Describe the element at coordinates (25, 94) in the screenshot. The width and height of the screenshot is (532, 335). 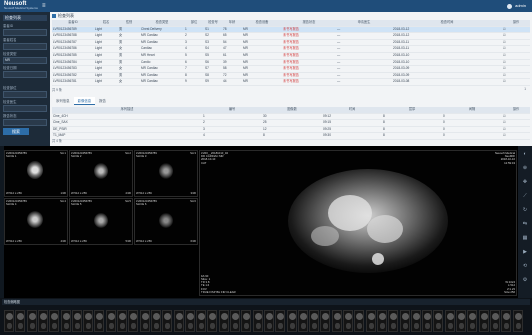
I see `body-part-input` at that location.